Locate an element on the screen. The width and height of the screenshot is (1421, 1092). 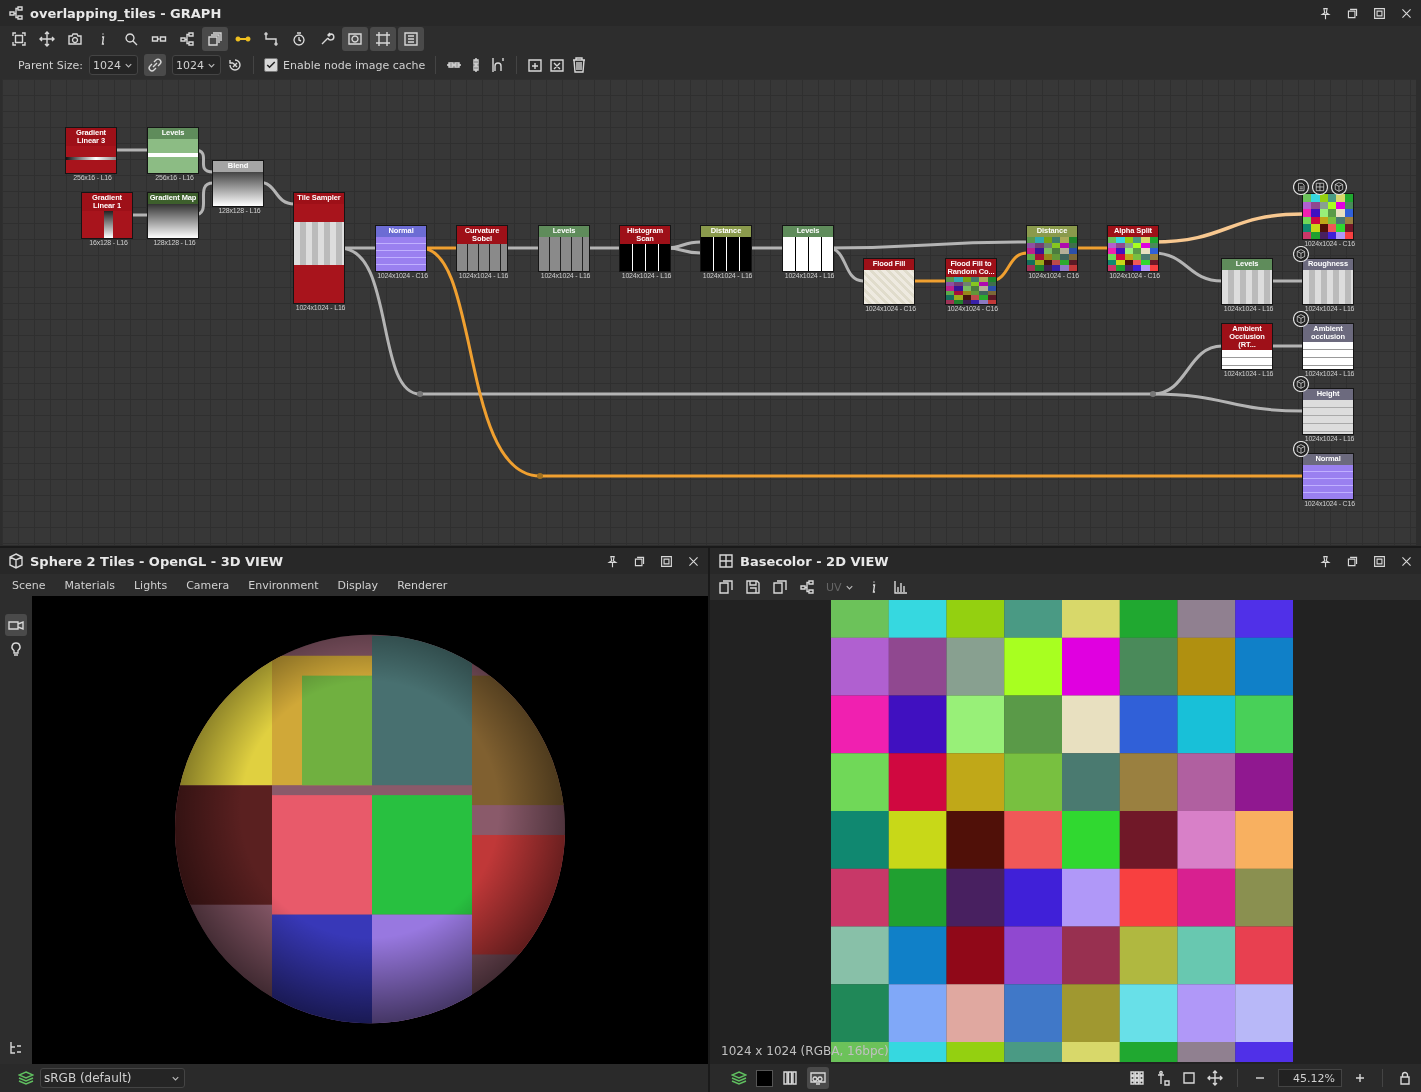
menu-item: Lights is located at coordinates (150, 585).